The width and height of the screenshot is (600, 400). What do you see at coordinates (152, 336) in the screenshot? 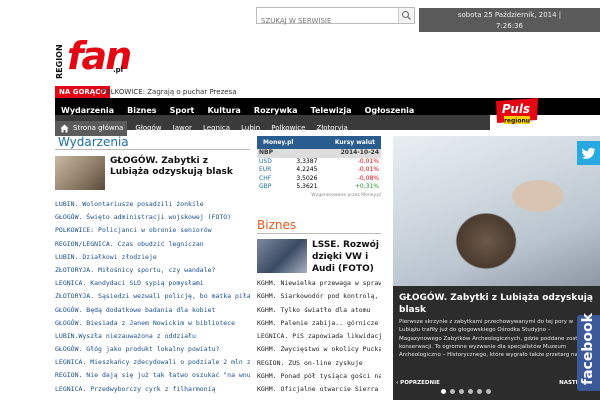
I see `news-item: LUBIN.Wyszła niezauważona z oddziału` at bounding box center [152, 336].